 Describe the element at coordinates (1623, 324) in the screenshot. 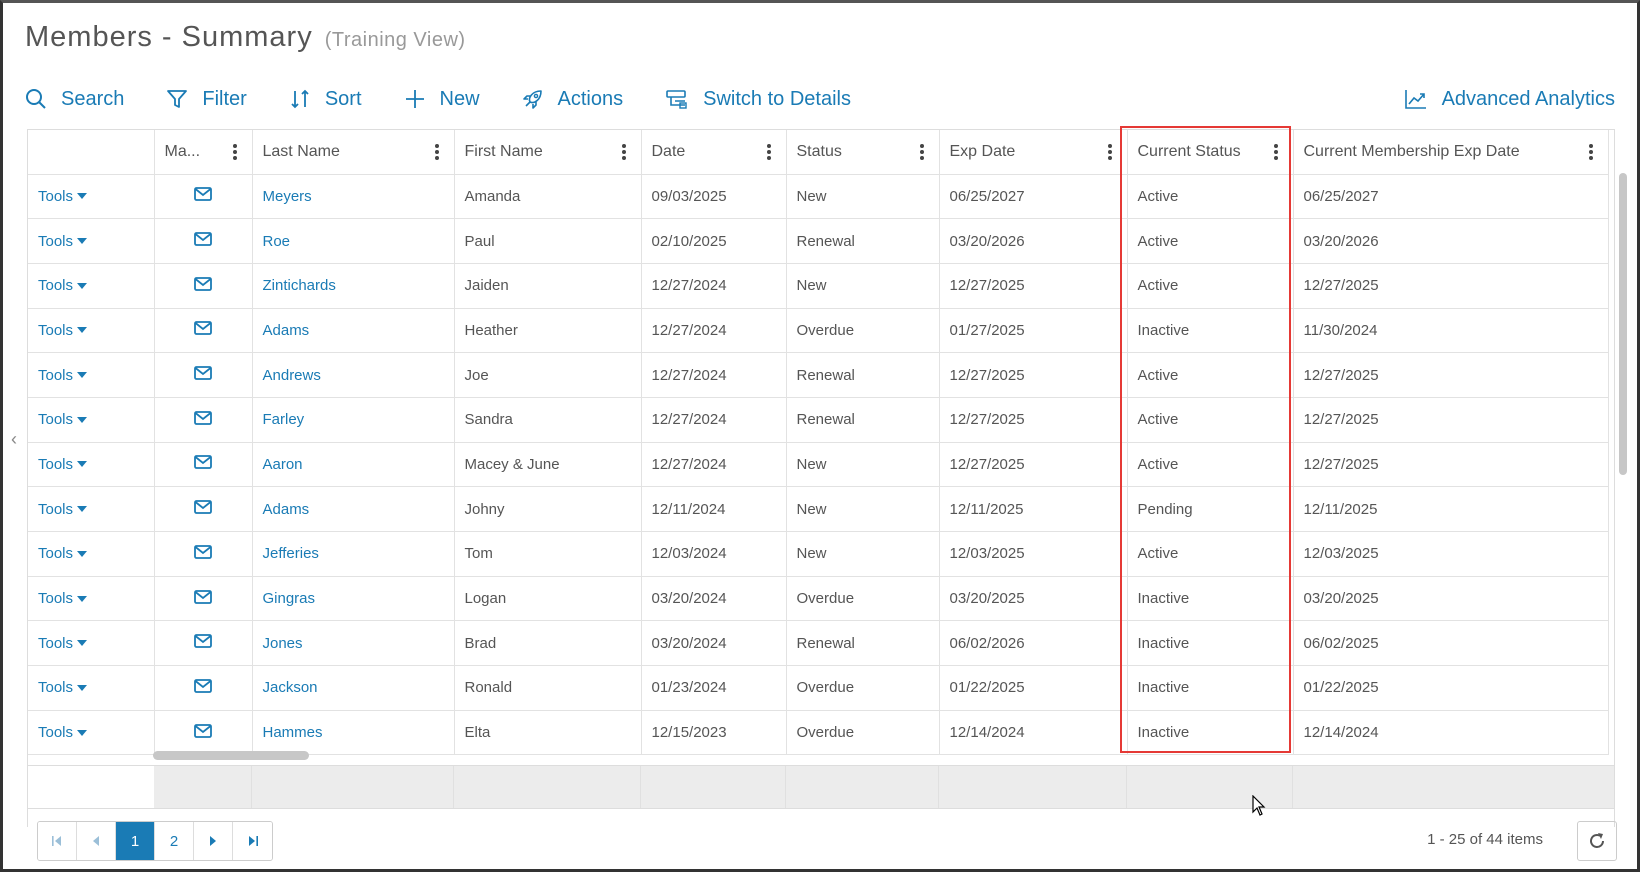

I see `vertical-scrollbar` at that location.